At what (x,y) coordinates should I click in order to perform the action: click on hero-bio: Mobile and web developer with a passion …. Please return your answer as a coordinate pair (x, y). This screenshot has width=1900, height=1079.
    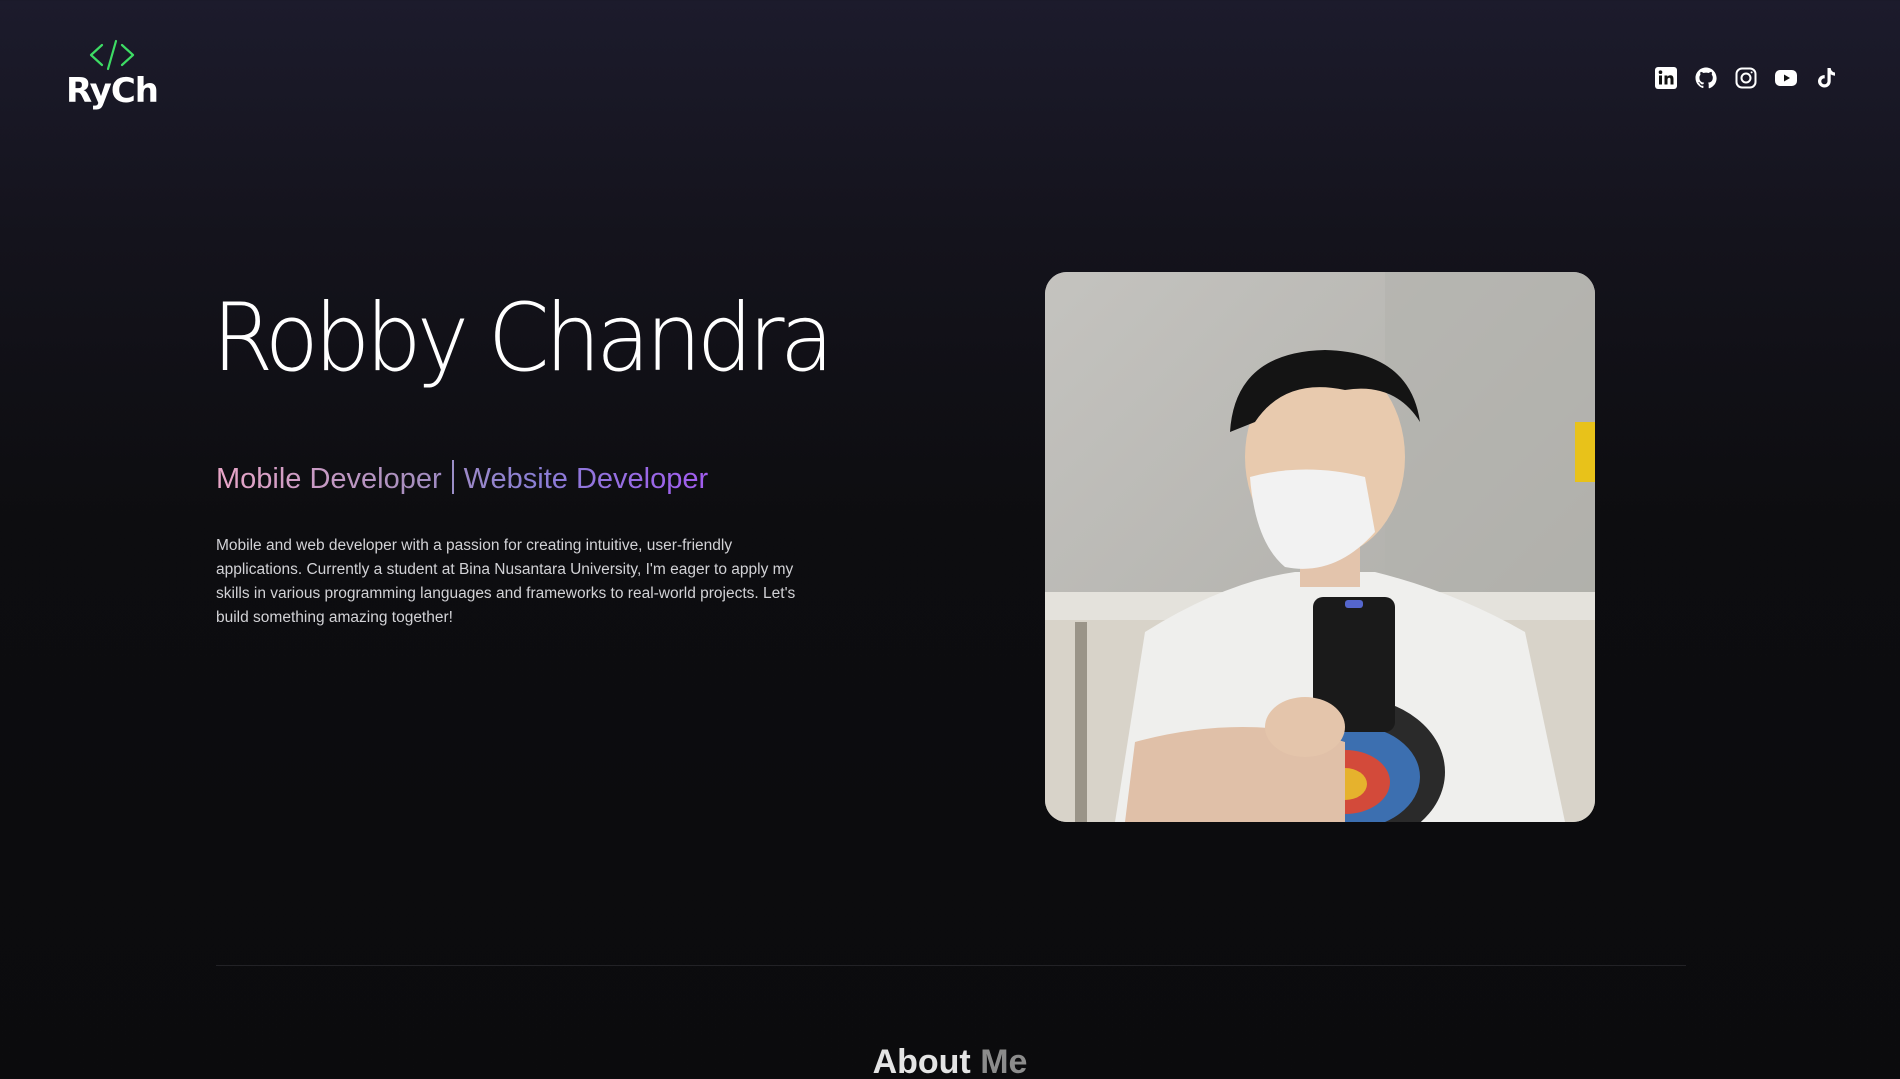
    Looking at the image, I should click on (506, 581).